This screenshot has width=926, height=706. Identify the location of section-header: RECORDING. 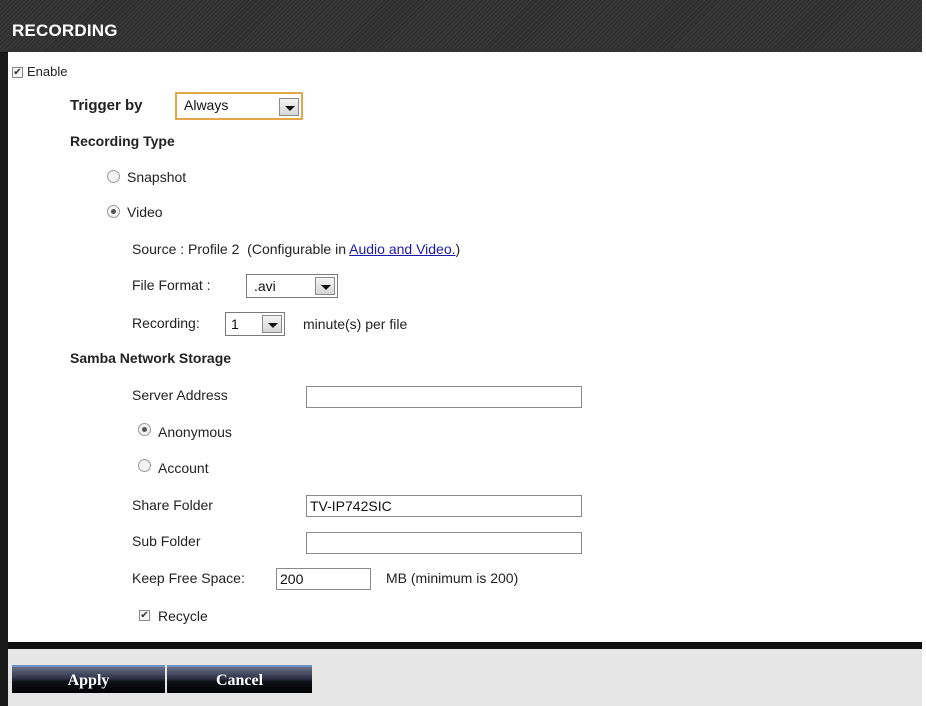
(461, 26).